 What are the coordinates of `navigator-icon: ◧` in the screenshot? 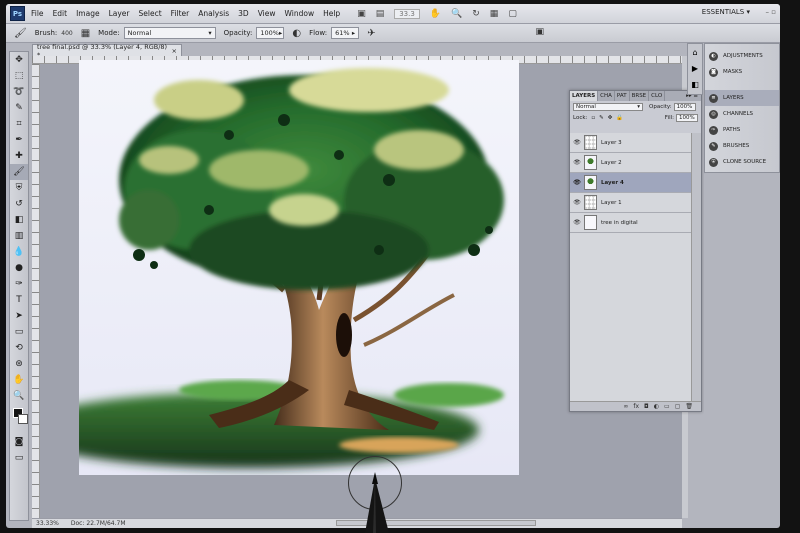 It's located at (695, 84).